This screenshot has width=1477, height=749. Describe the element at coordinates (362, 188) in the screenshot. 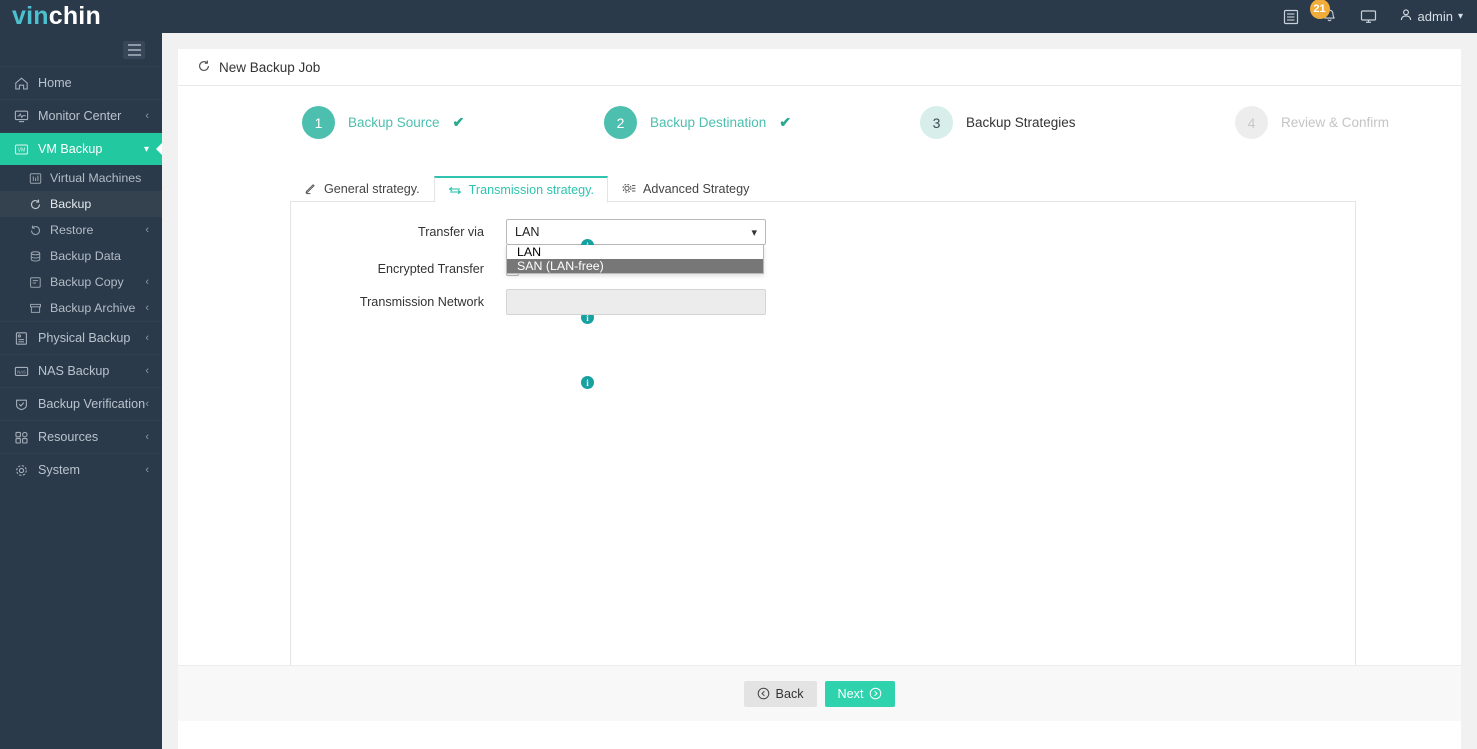

I see `tab-general-strategy: General strategy.` at that location.